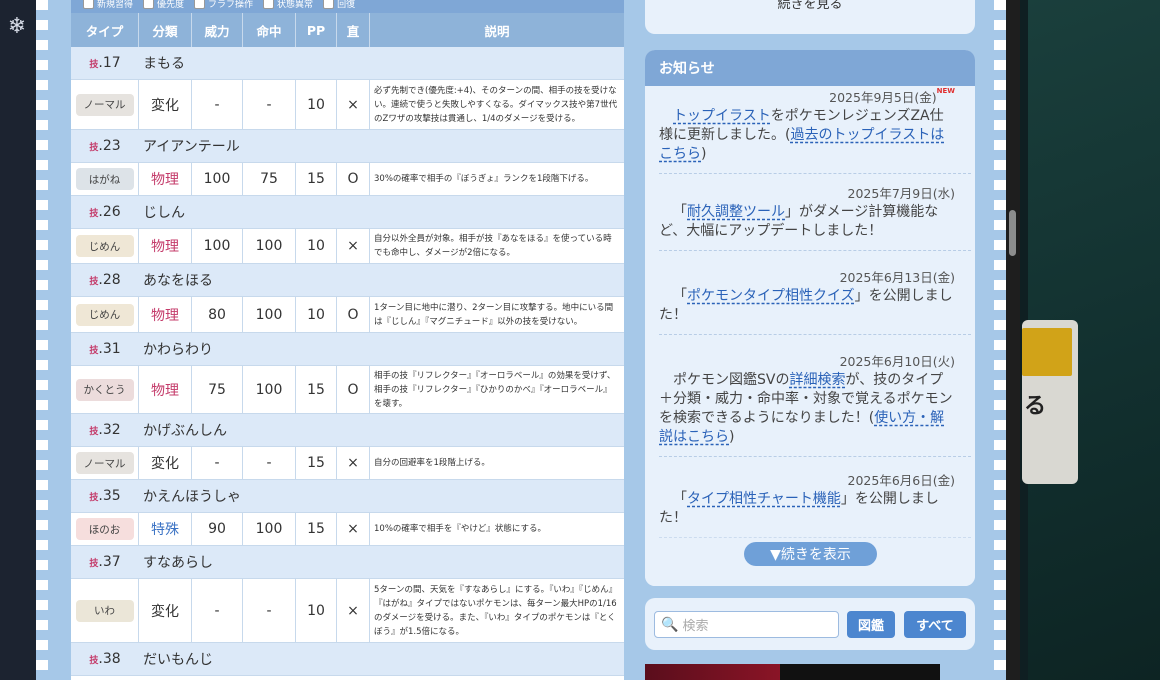 The width and height of the screenshot is (1160, 680). What do you see at coordinates (176, 280) in the screenshot?
I see `move-name: あなをほる` at bounding box center [176, 280].